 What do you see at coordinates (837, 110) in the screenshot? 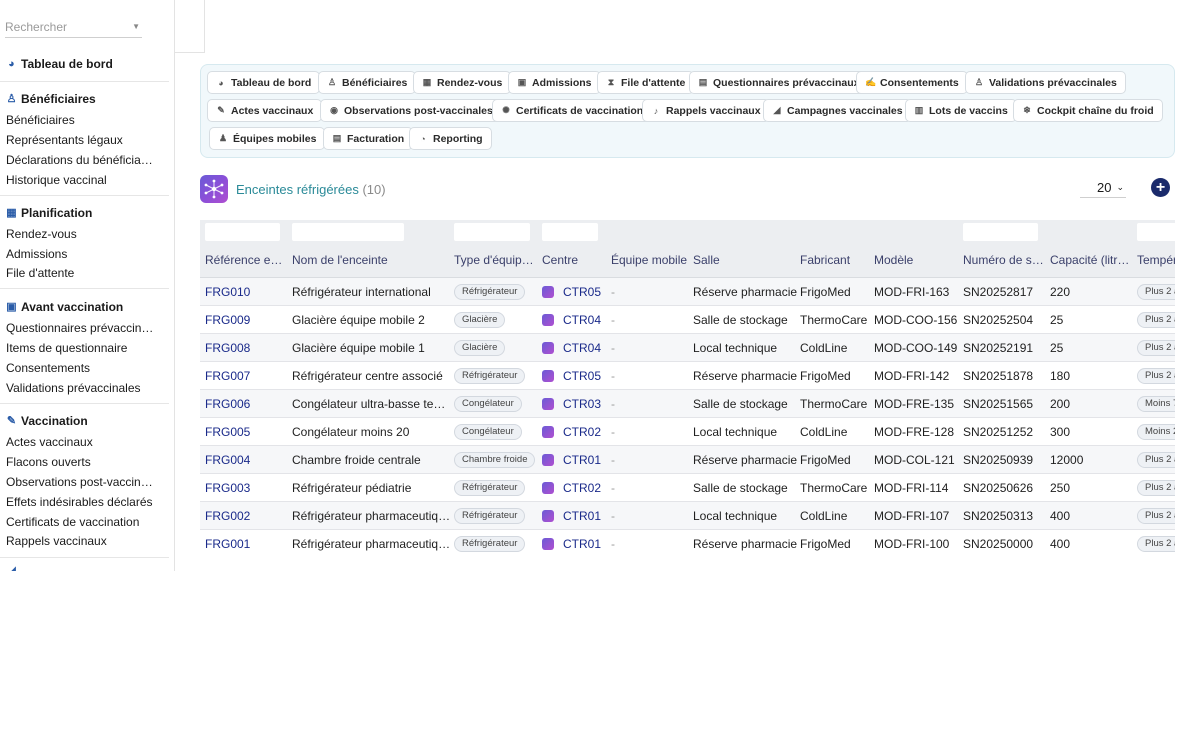
I see `shortcut-campagnes: ◢ Campagnes vaccinales` at bounding box center [837, 110].